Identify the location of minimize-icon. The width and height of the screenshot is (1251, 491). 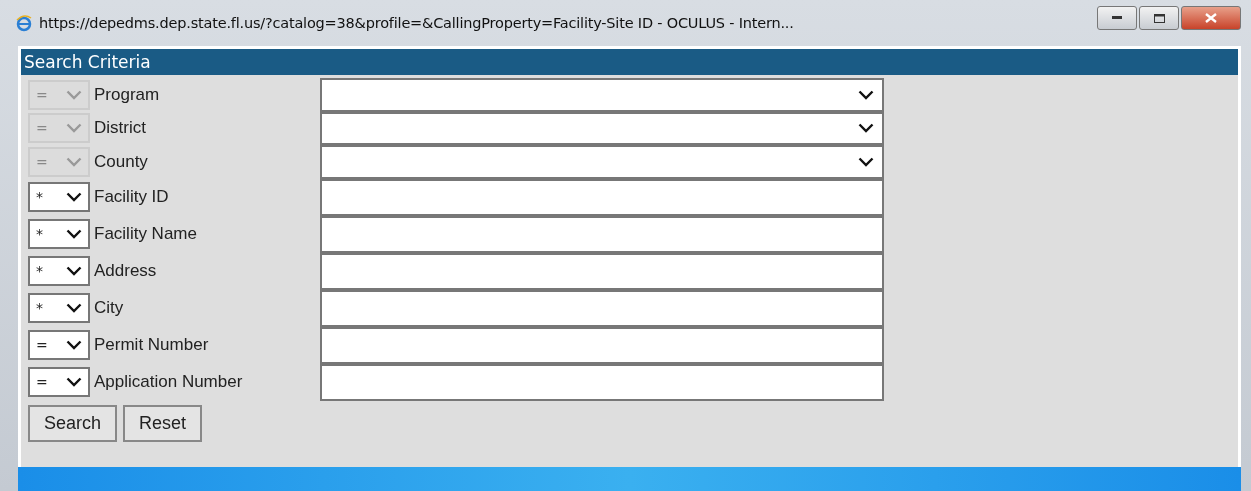
(1117, 18).